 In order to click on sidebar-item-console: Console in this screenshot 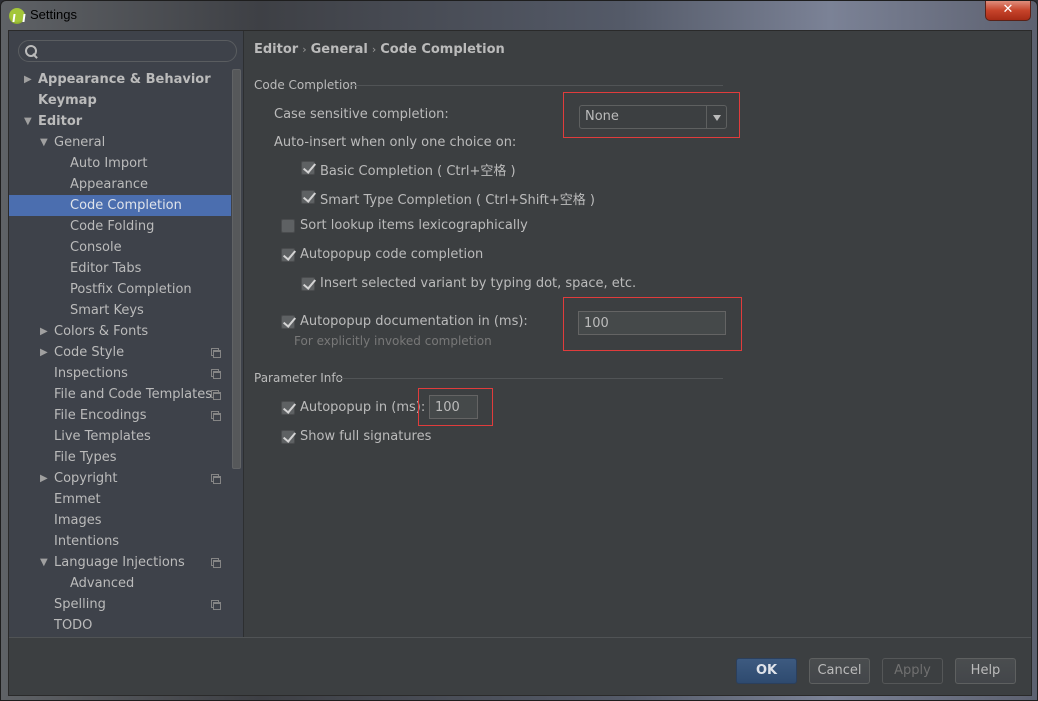, I will do `click(120, 247)`.